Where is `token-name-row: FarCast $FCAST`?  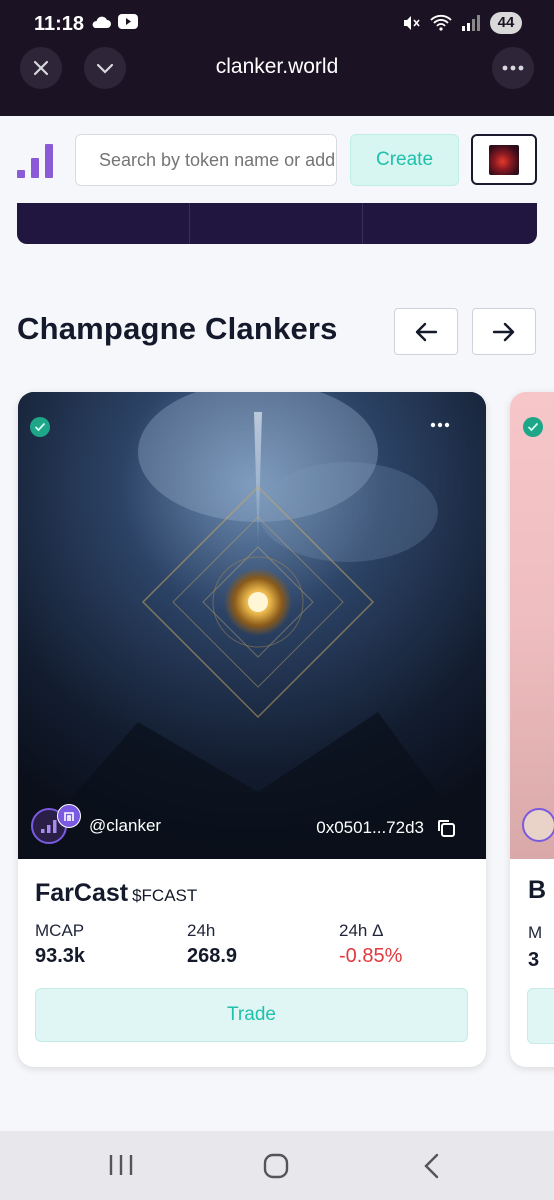 token-name-row: FarCast $FCAST is located at coordinates (116, 893).